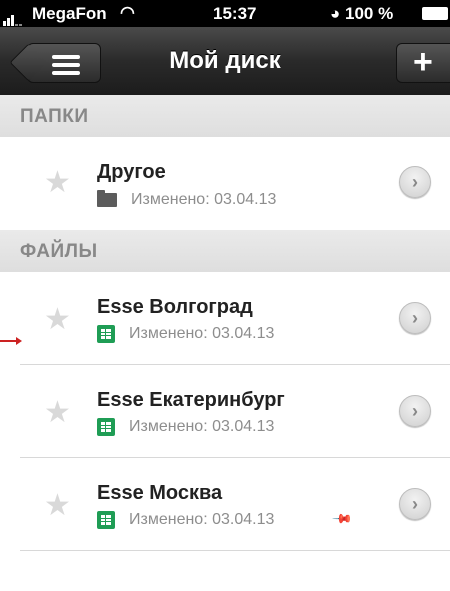 The width and height of the screenshot is (450, 591). I want to click on annotation-arrow, so click(11, 341).